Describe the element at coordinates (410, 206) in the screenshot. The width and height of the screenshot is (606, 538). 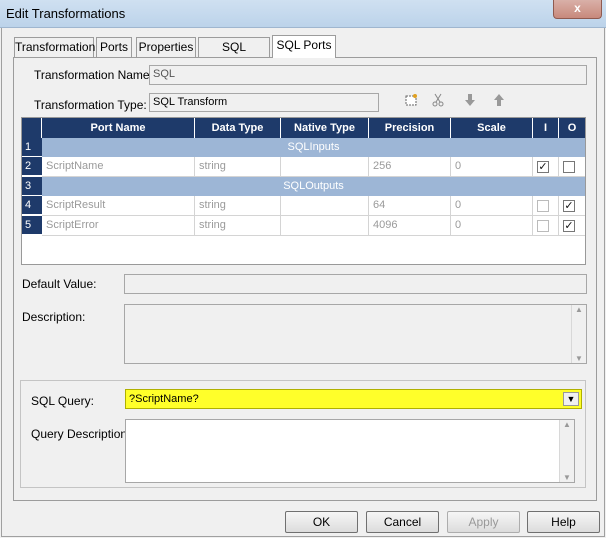
I see `precision-cell: 64` at that location.